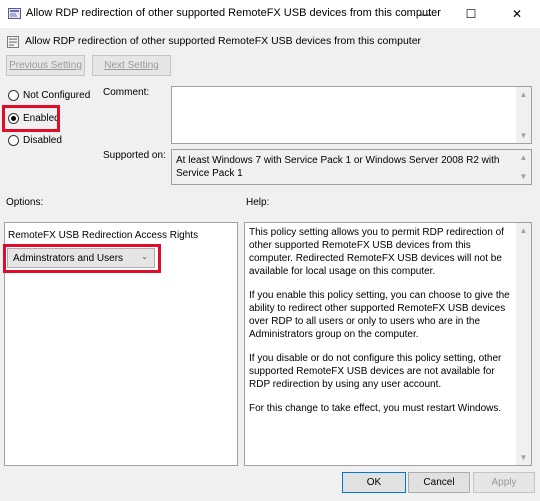 The image size is (540, 501). I want to click on policy-icon, so click(14, 13).